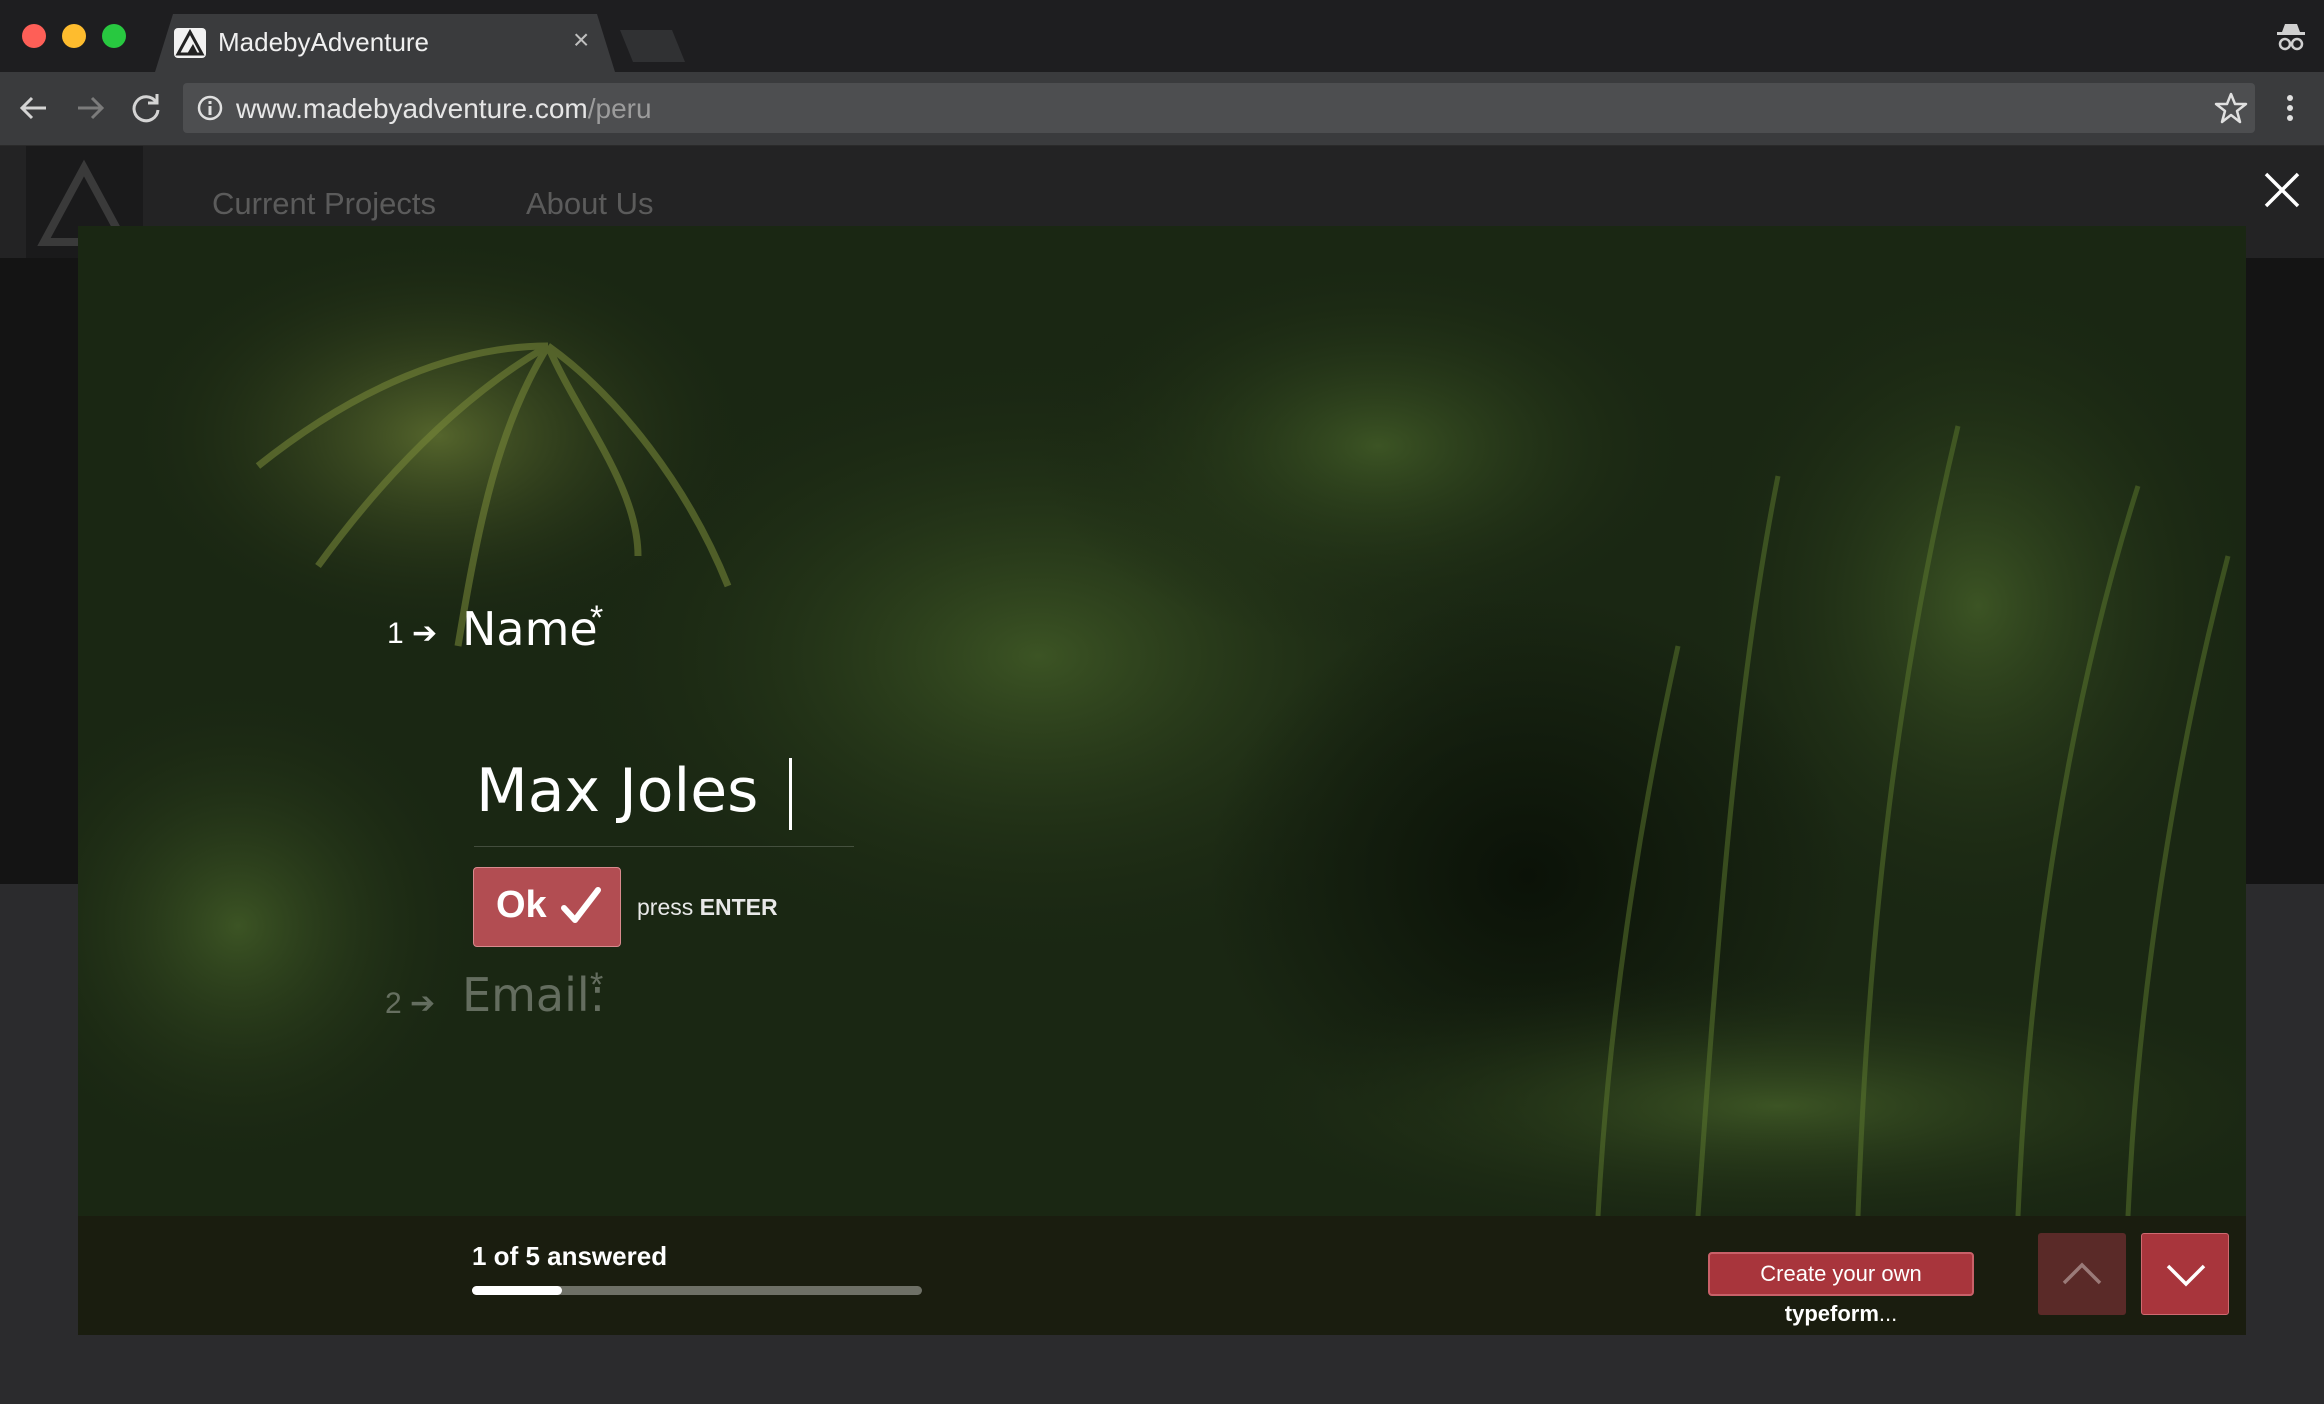 This screenshot has width=2324, height=1404. I want to click on browser-menu-icon, so click(2290, 108).